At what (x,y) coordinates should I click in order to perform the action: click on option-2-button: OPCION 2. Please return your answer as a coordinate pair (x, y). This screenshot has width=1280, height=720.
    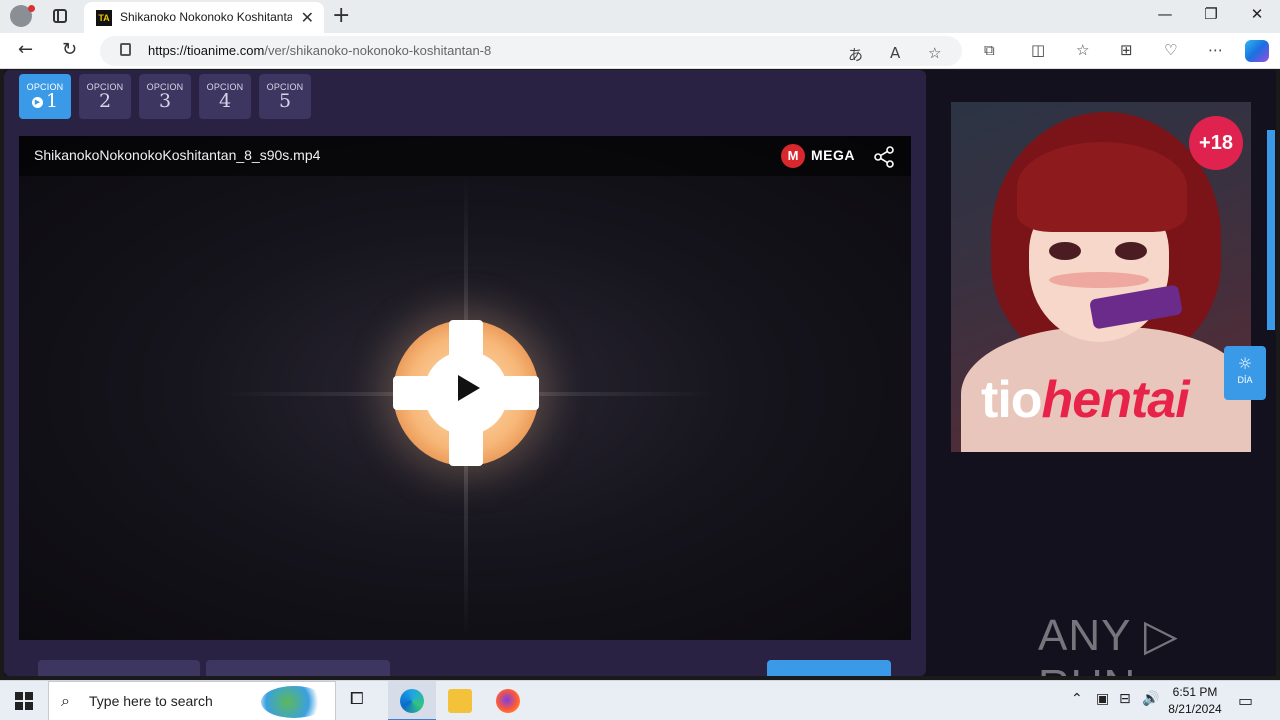
    Looking at the image, I should click on (105, 96).